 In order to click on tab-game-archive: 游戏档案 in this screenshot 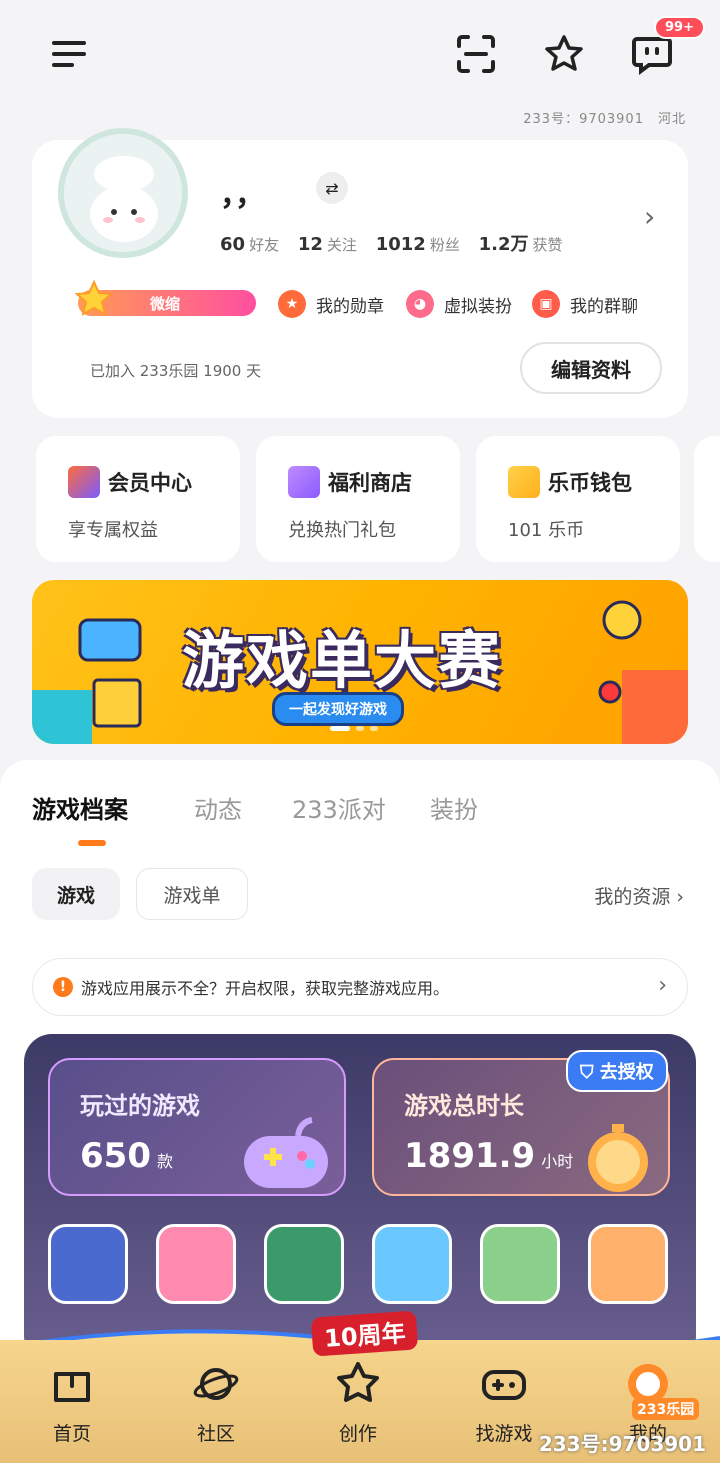, I will do `click(80, 807)`.